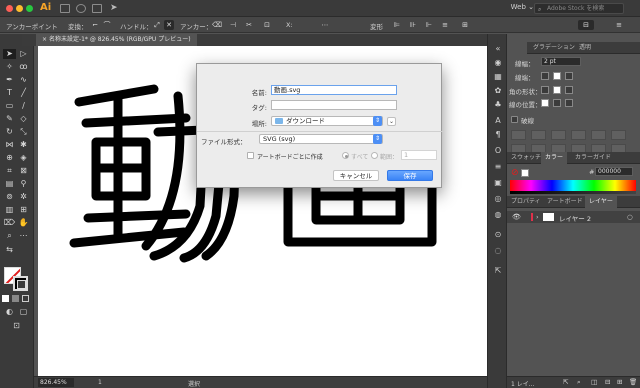  I want to click on rotate-tool-icon: ↻, so click(9, 132).